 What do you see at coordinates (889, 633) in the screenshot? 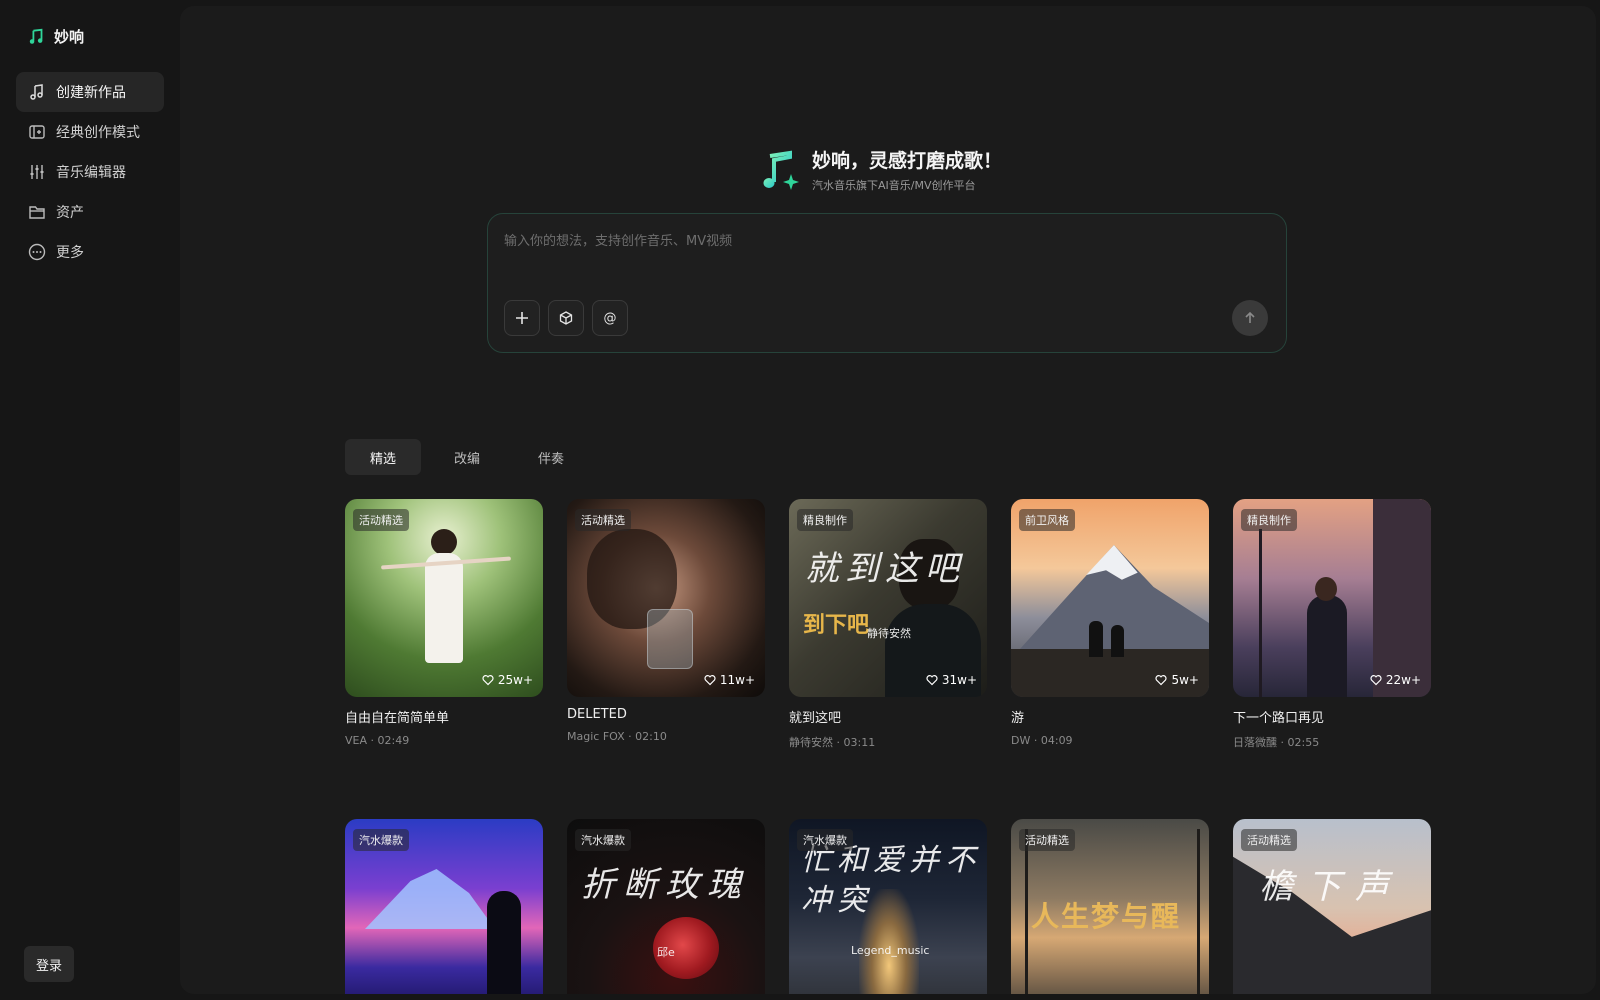
I see `cover-artist-text: 静待安然` at bounding box center [889, 633].